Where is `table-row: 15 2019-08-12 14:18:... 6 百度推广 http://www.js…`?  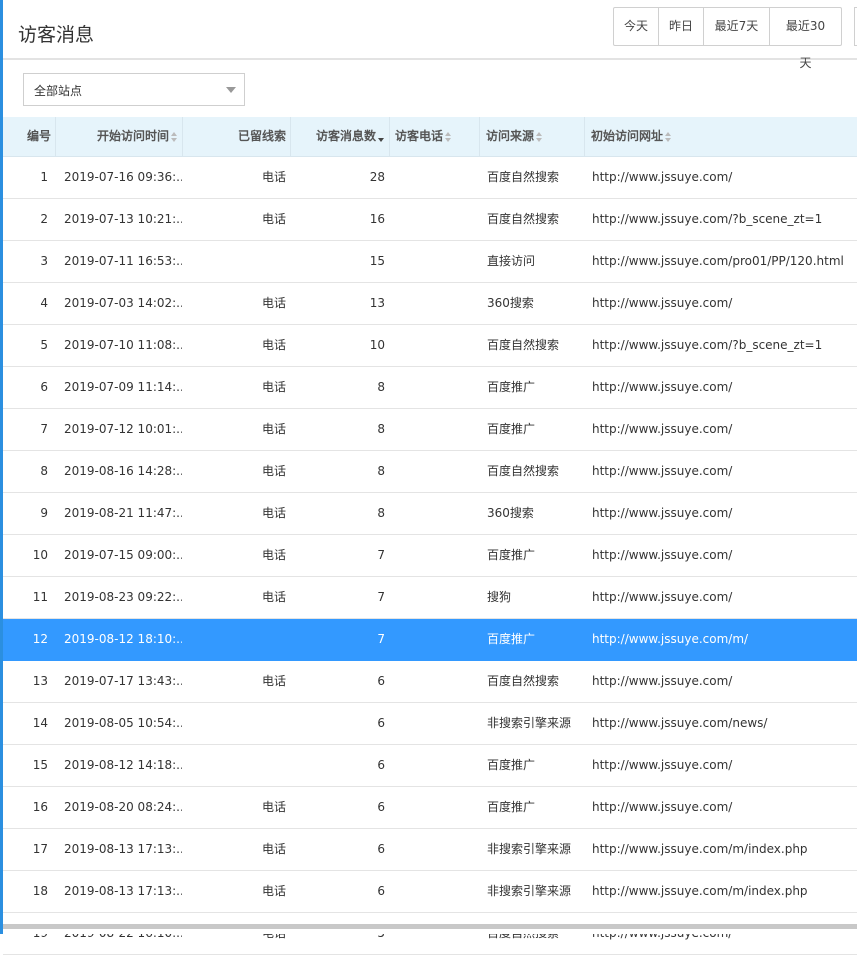 table-row: 15 2019-08-12 14:18:... 6 百度推广 http://www.js… is located at coordinates (430, 766).